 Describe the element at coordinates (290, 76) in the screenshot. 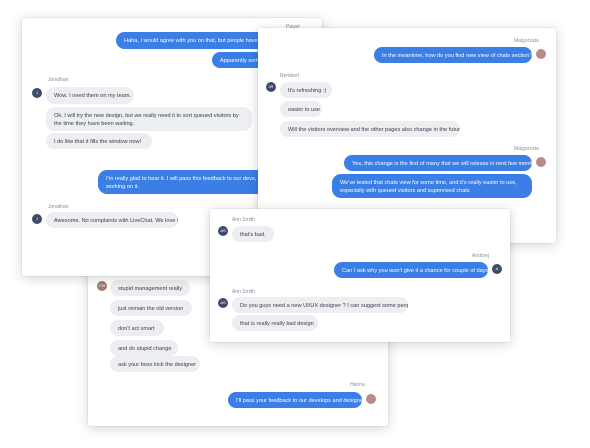

I see `visitor-name: Rembert` at that location.